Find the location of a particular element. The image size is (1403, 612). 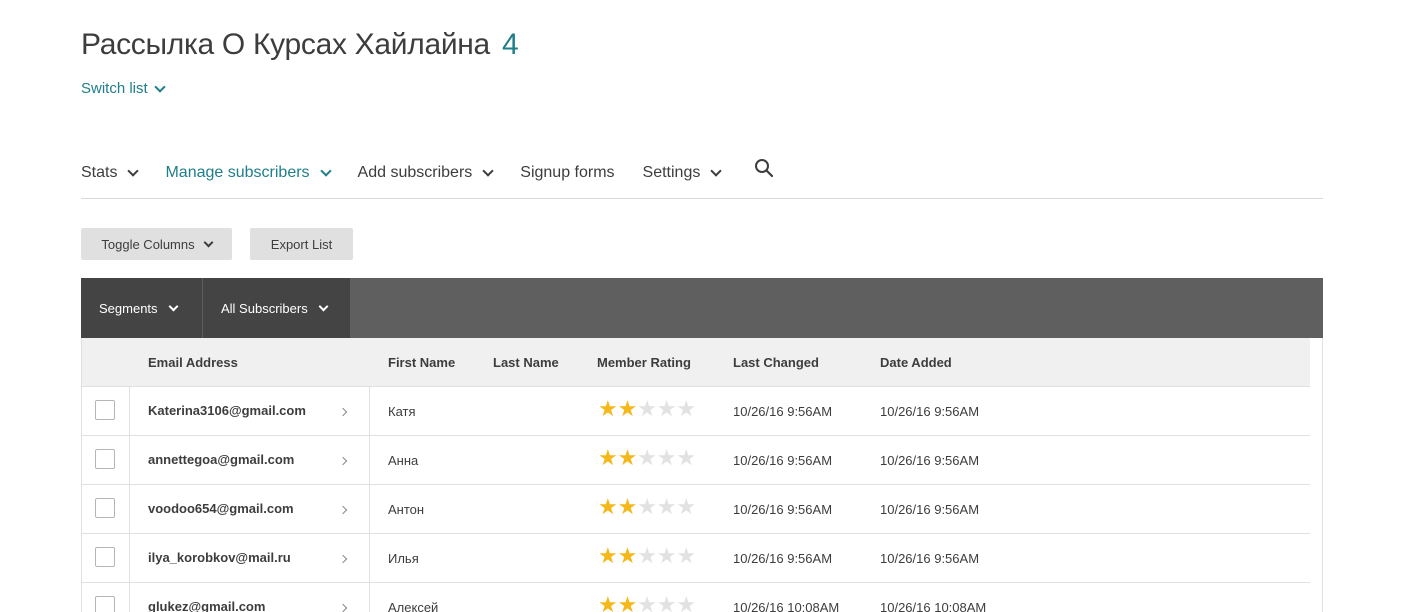

nav-settings: Settings is located at coordinates (682, 173).